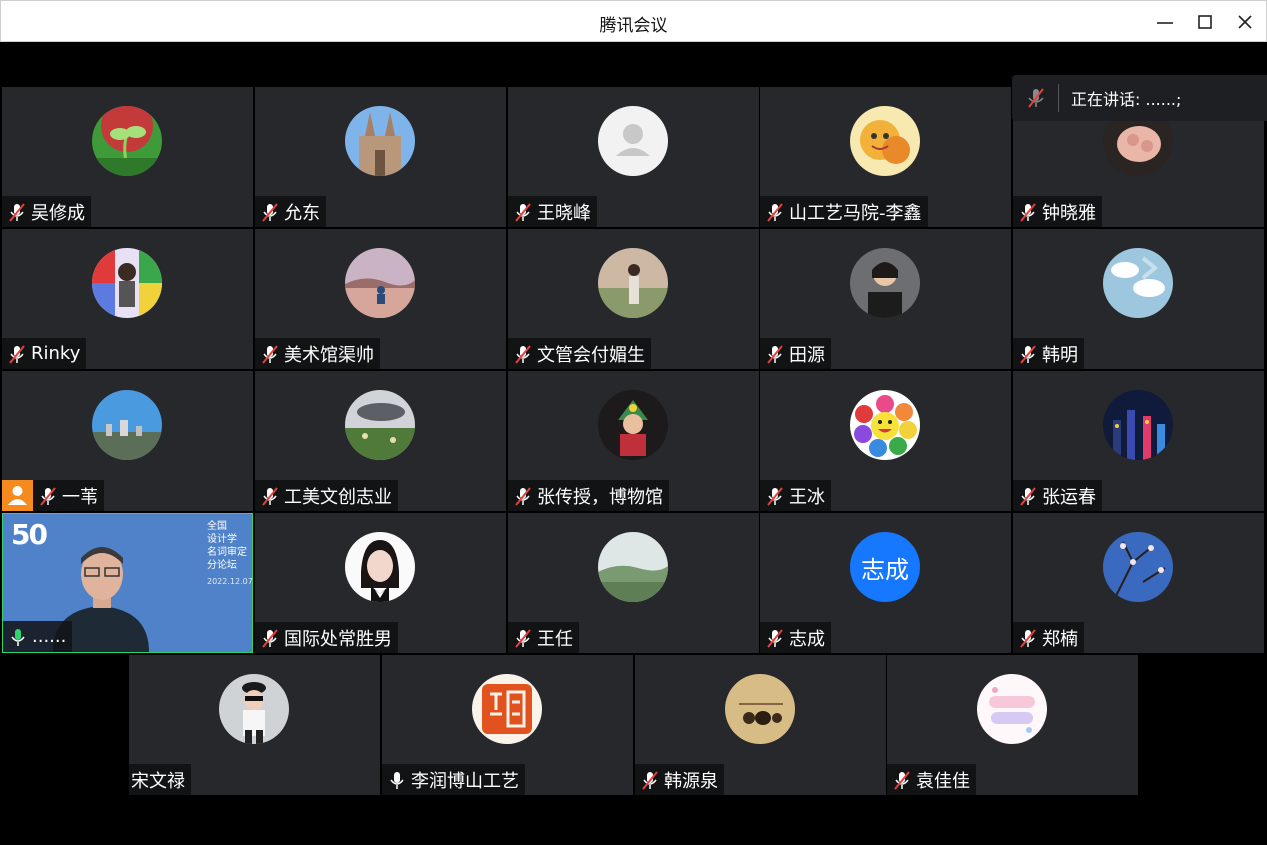 This screenshot has height=845, width=1267. I want to click on participant-tile: 王冰, so click(885, 441).